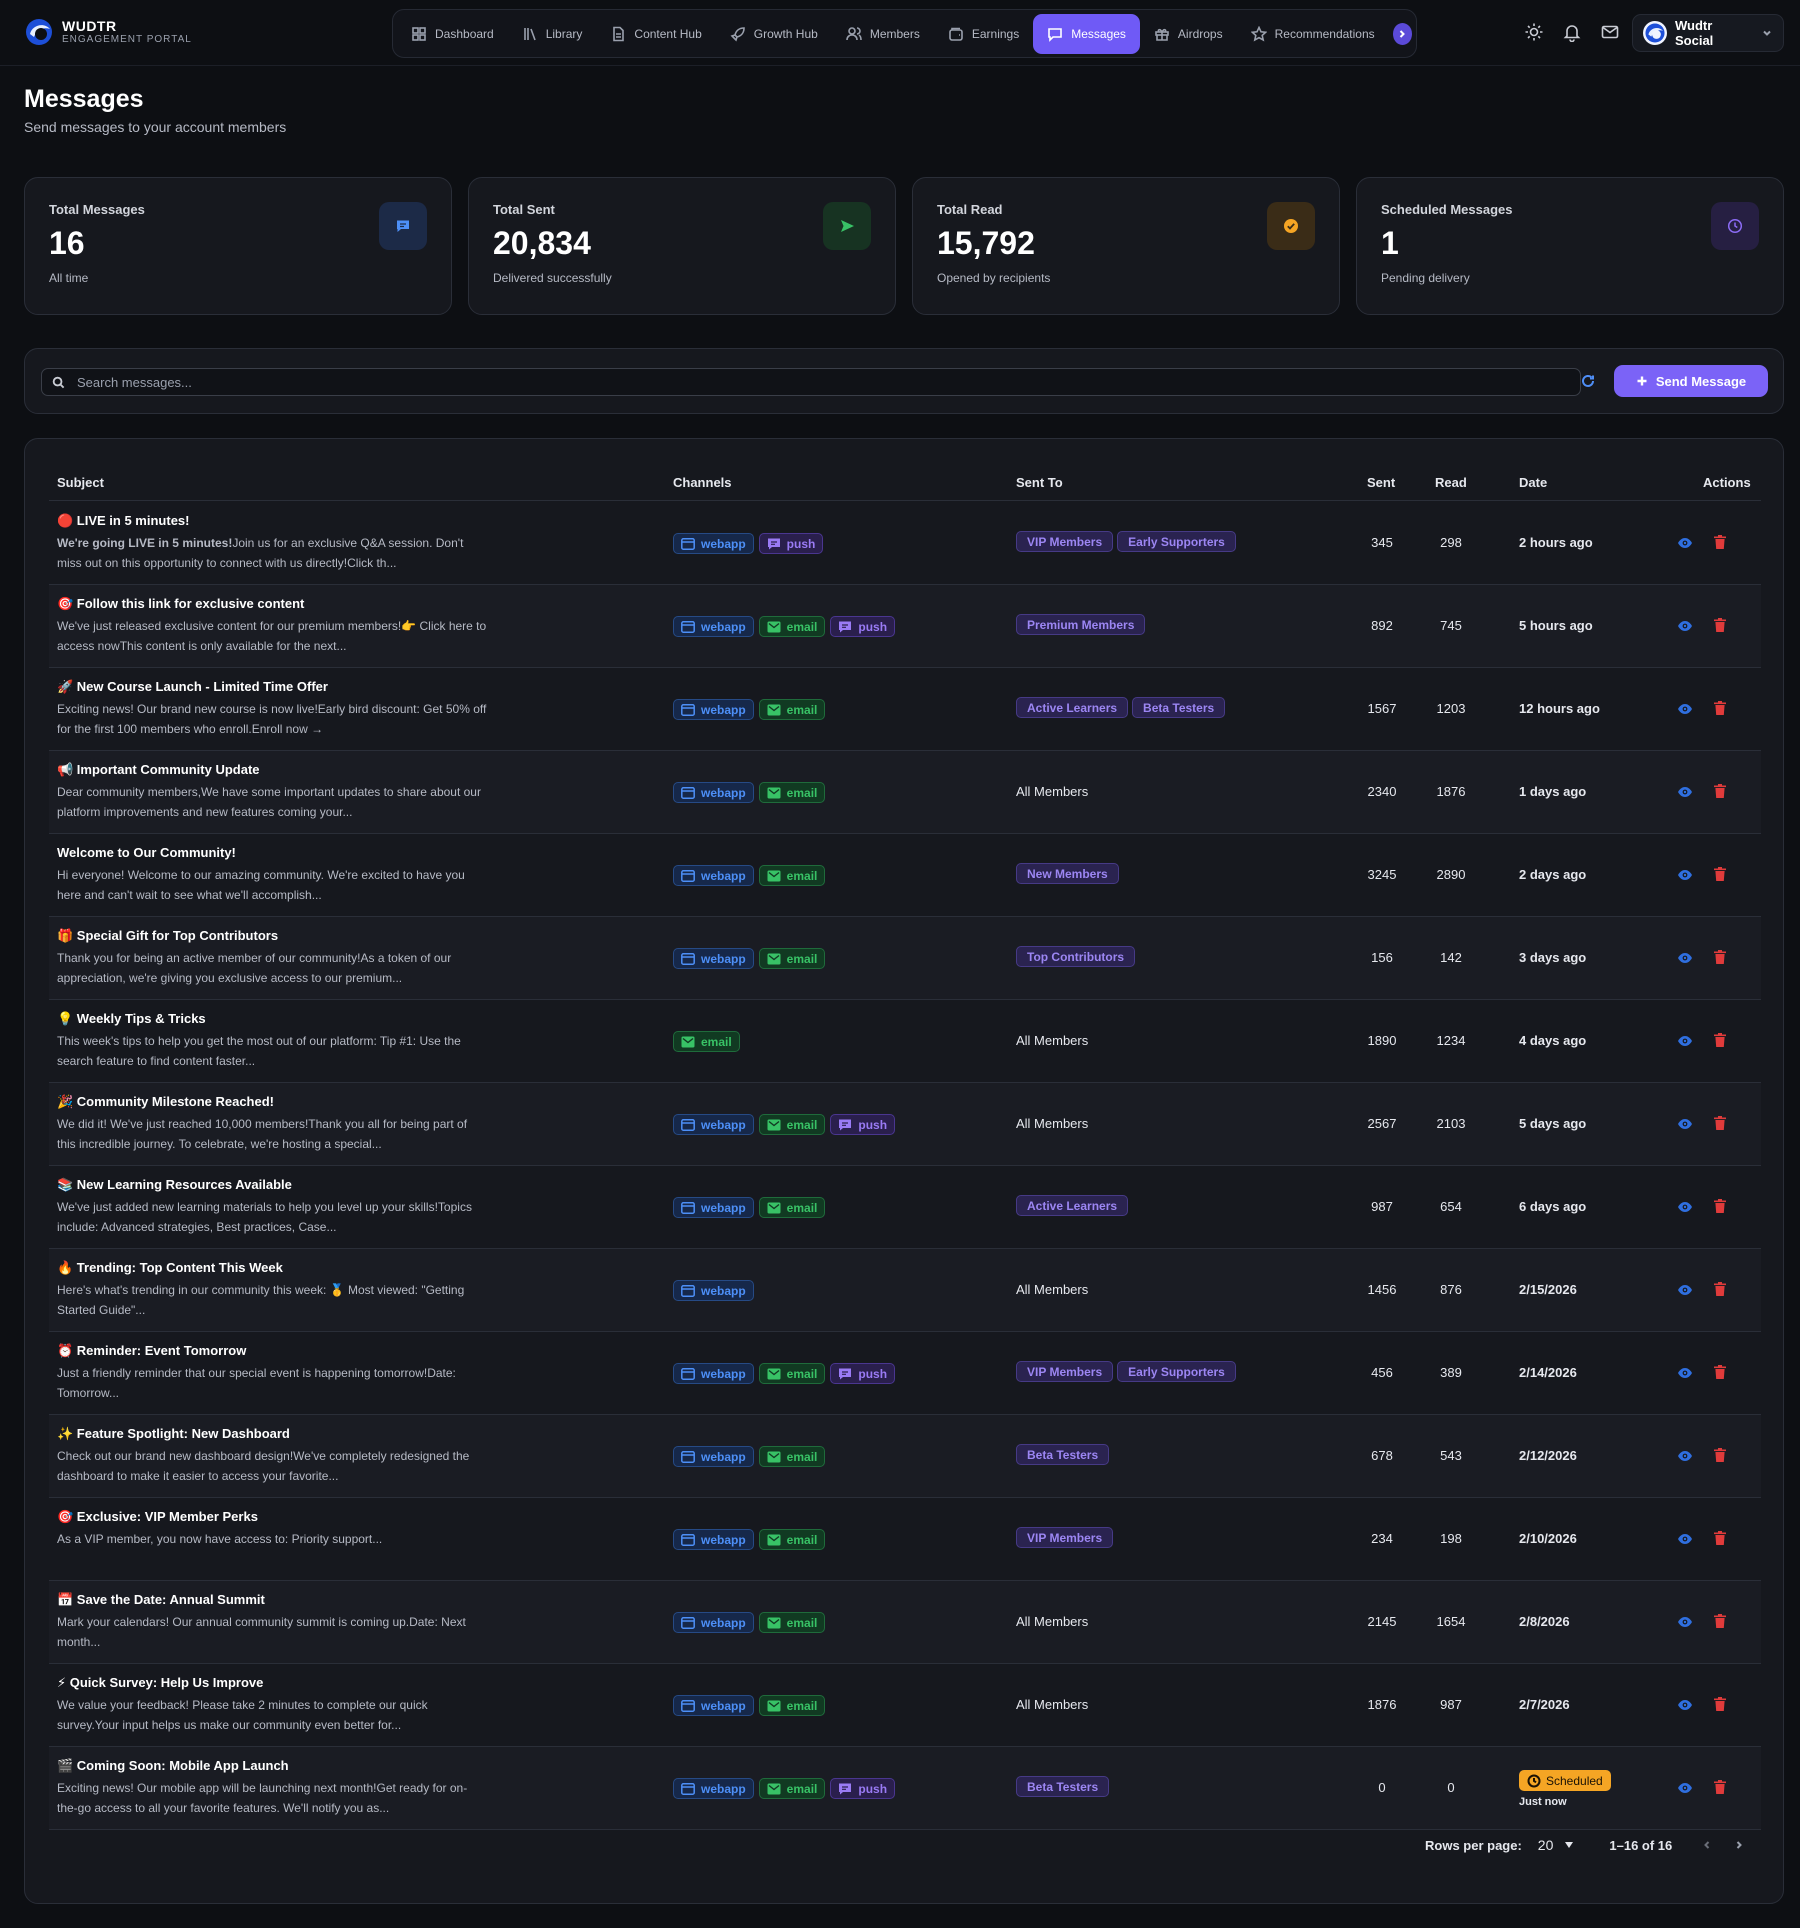 The height and width of the screenshot is (1928, 1800). What do you see at coordinates (403, 226) in the screenshot?
I see `stat-icon-box` at bounding box center [403, 226].